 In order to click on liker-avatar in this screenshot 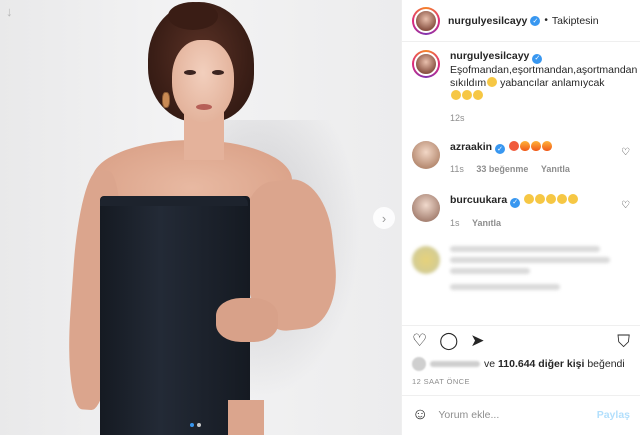, I will do `click(419, 364)`.